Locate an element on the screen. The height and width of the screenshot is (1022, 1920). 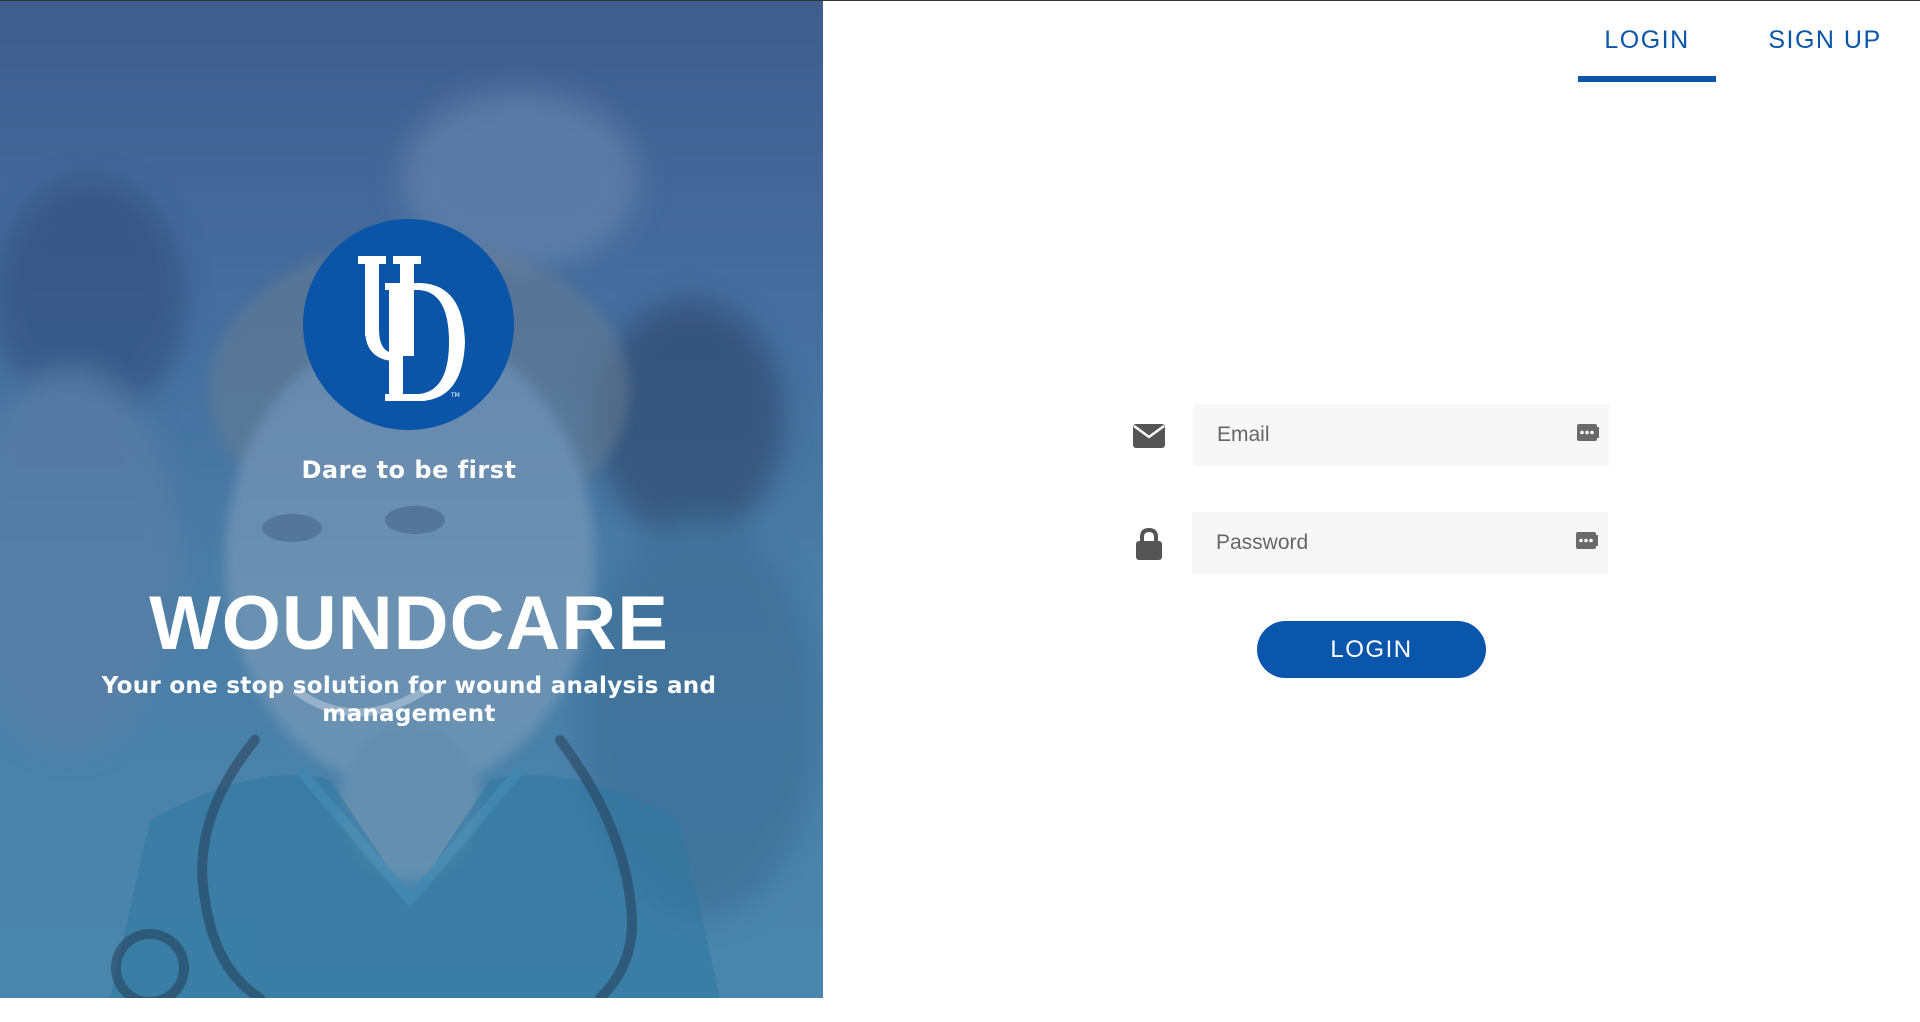
tab-signup-label: SIGN UP is located at coordinates (1825, 40).